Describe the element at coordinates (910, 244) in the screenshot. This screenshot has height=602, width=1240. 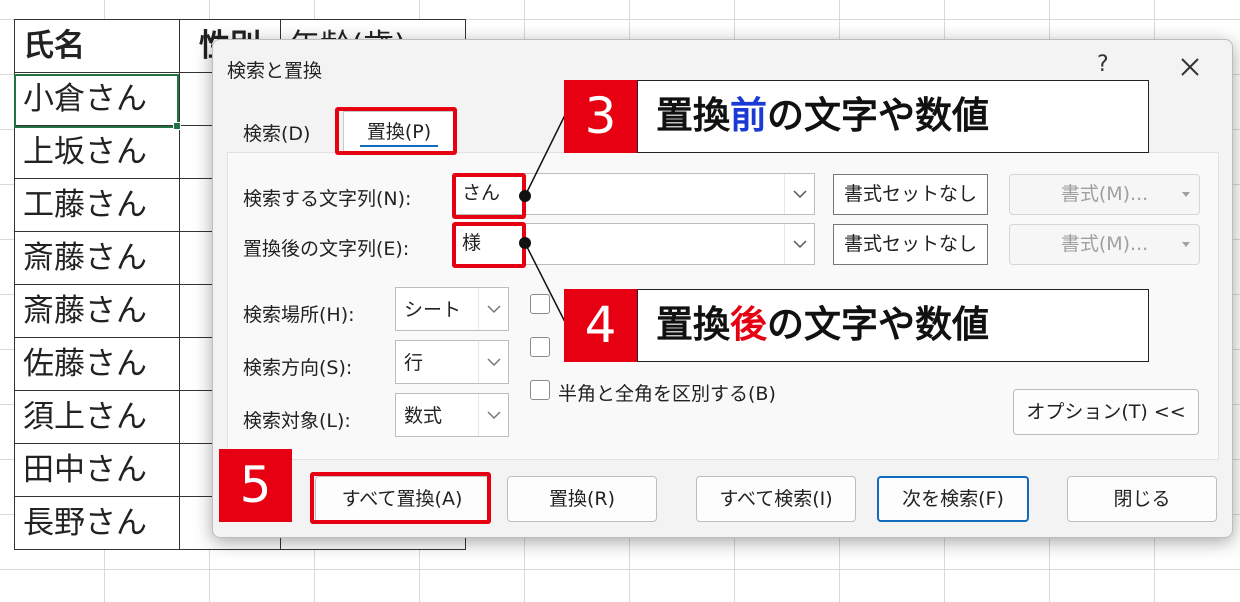
I see `replace-no-format-button: 書式セットなし` at that location.